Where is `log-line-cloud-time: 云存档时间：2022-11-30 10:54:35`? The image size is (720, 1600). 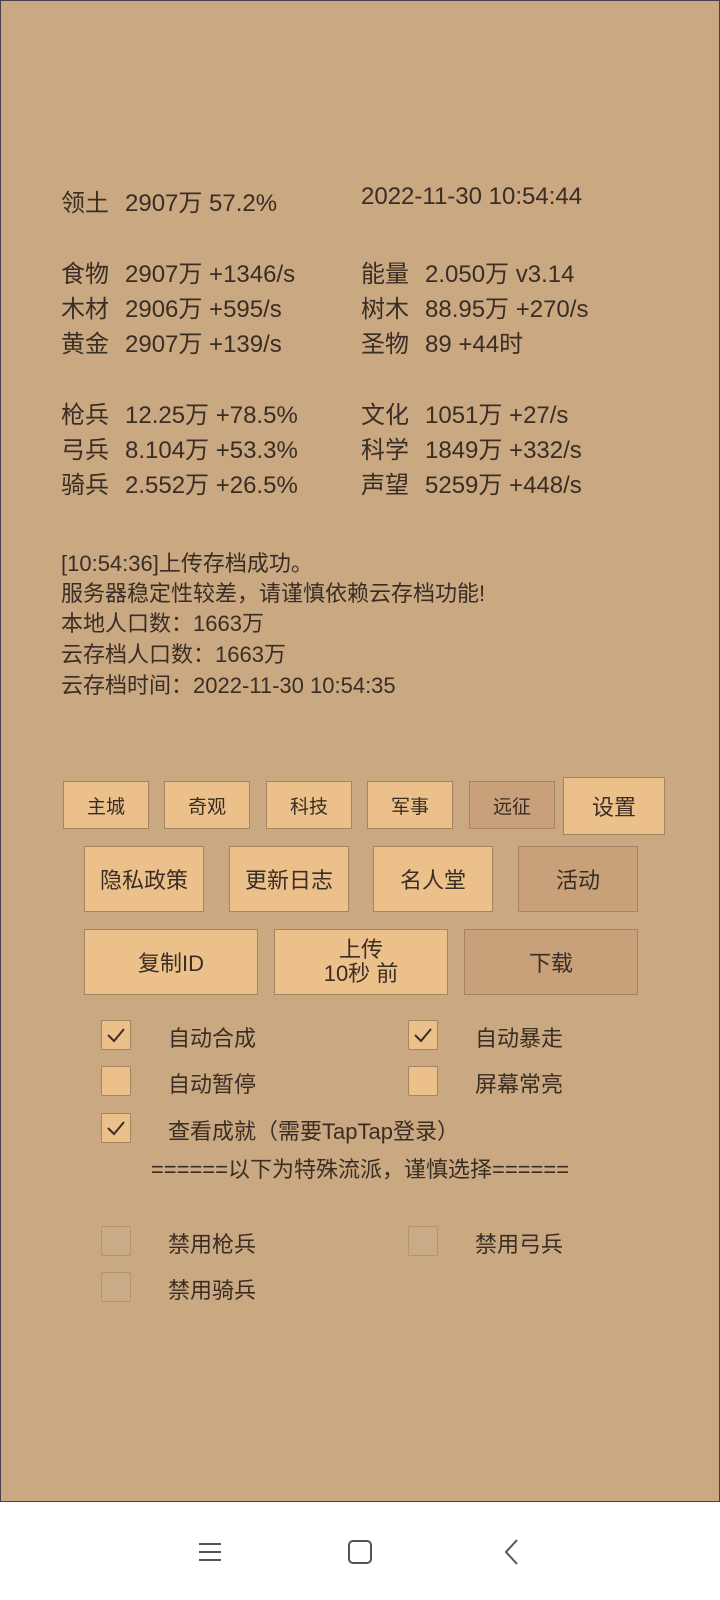
log-line-cloud-time: 云存档时间：2022-11-30 10:54:35 is located at coordinates (228, 685).